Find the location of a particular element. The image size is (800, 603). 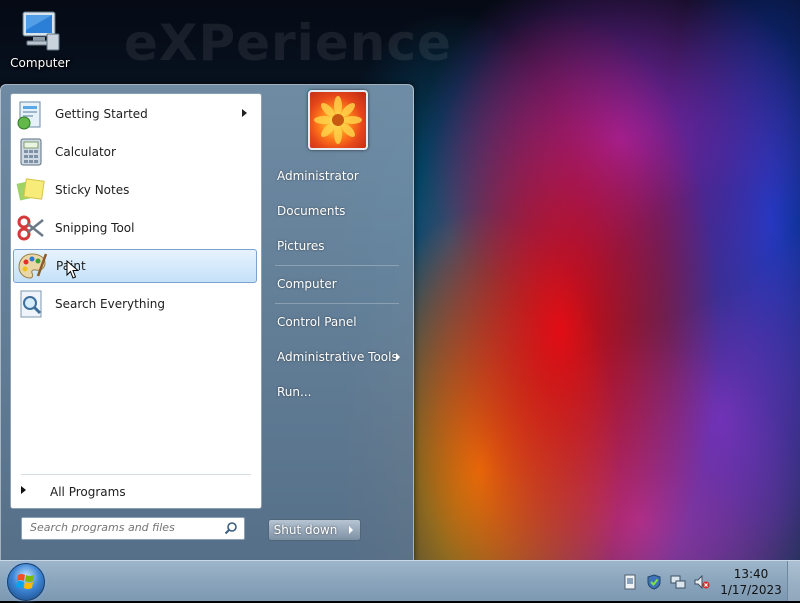

administrative-tools-label: Administrative Tools is located at coordinates (337, 357).